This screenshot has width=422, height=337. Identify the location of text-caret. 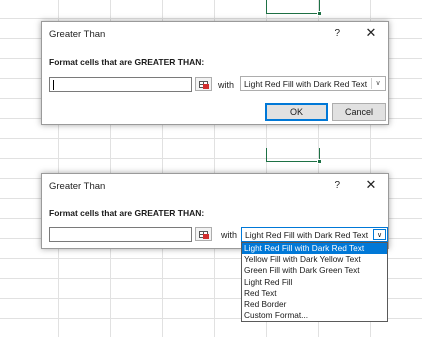
(53, 85).